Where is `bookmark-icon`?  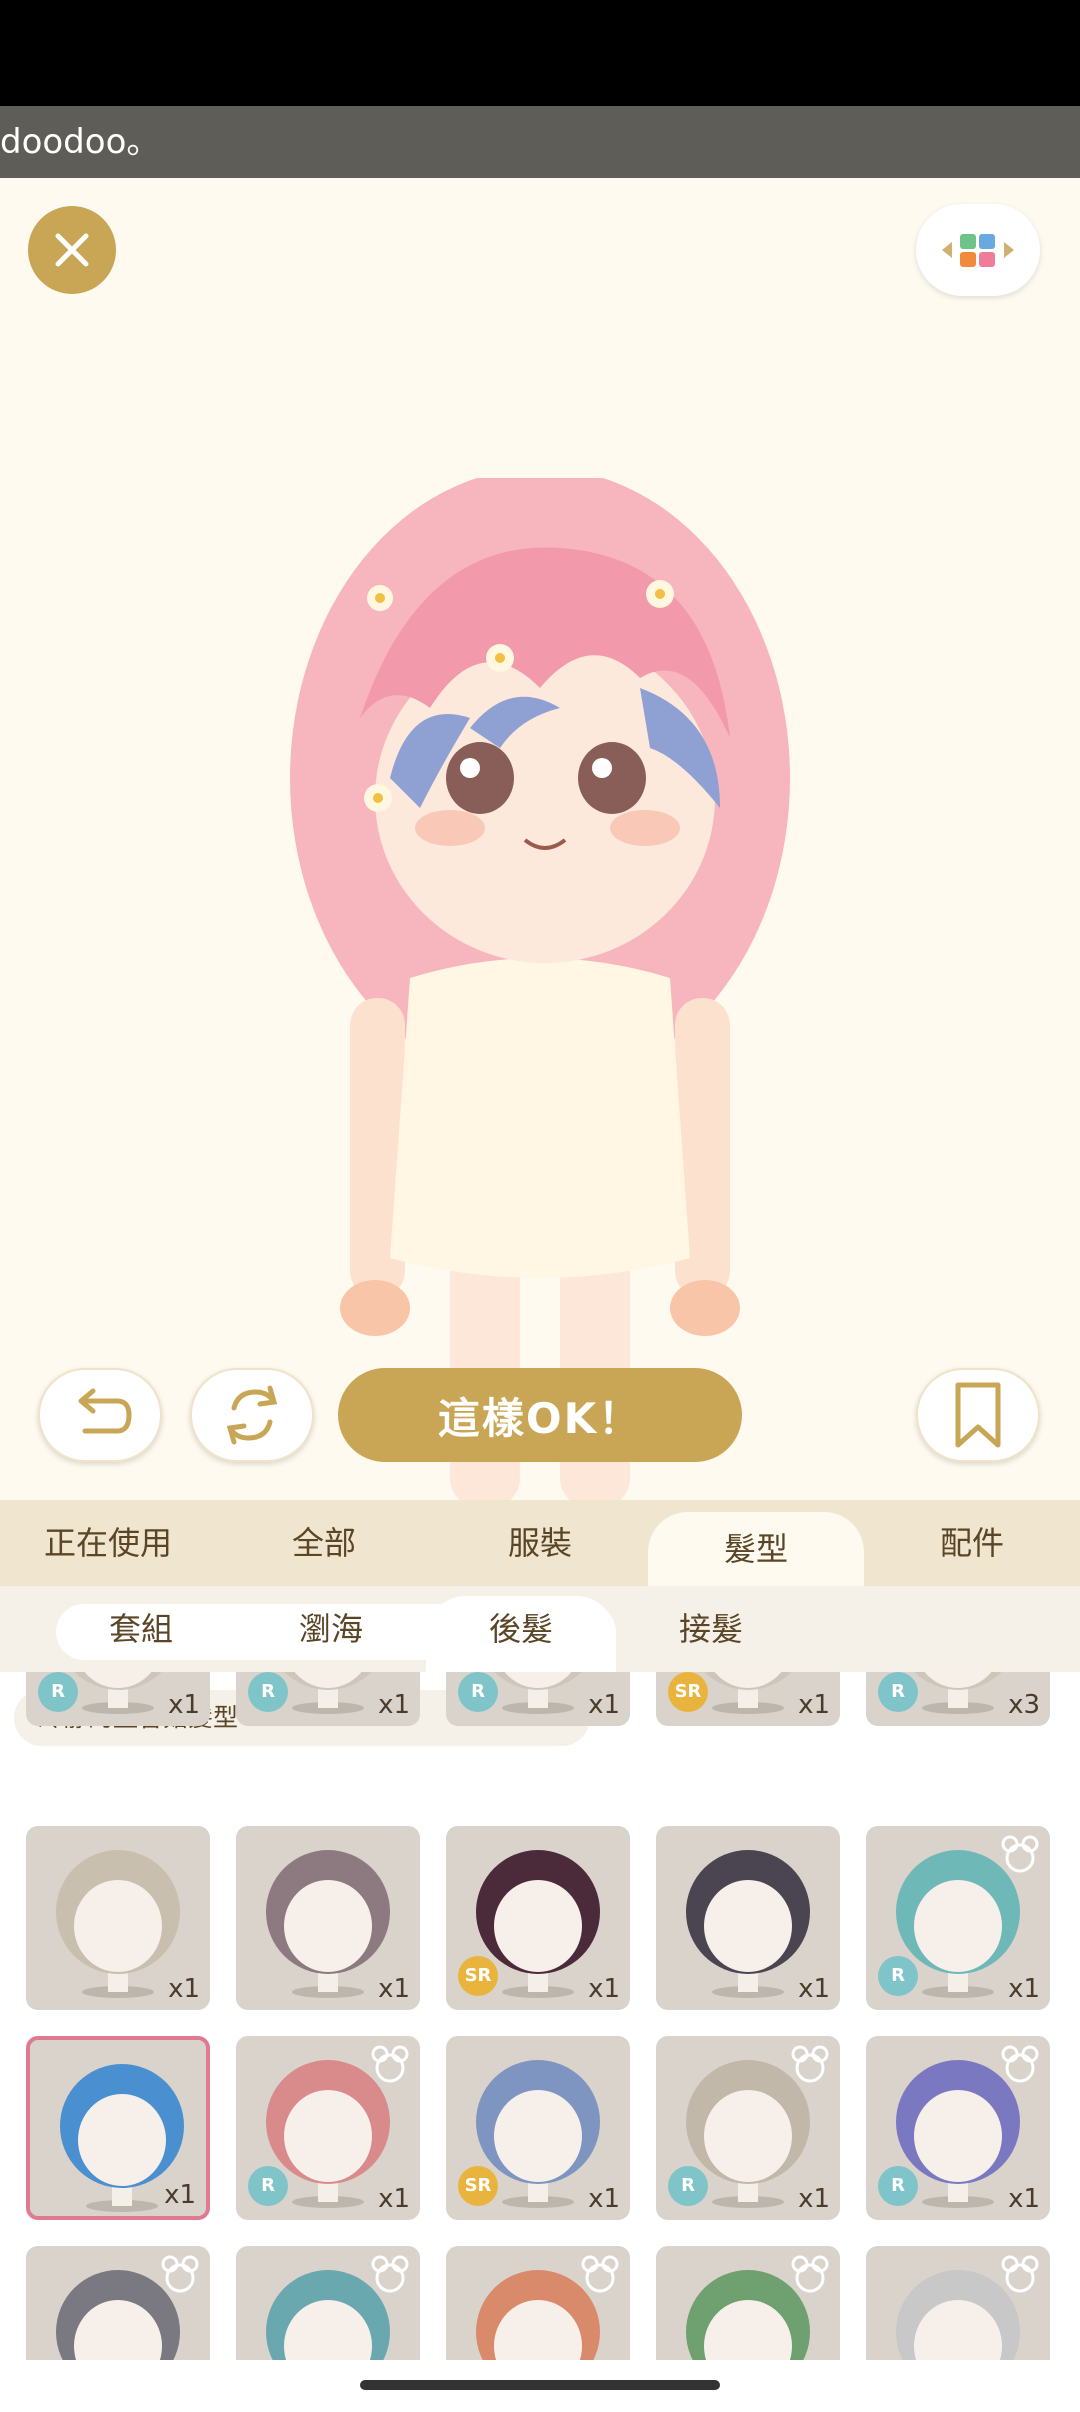 bookmark-icon is located at coordinates (978, 1415).